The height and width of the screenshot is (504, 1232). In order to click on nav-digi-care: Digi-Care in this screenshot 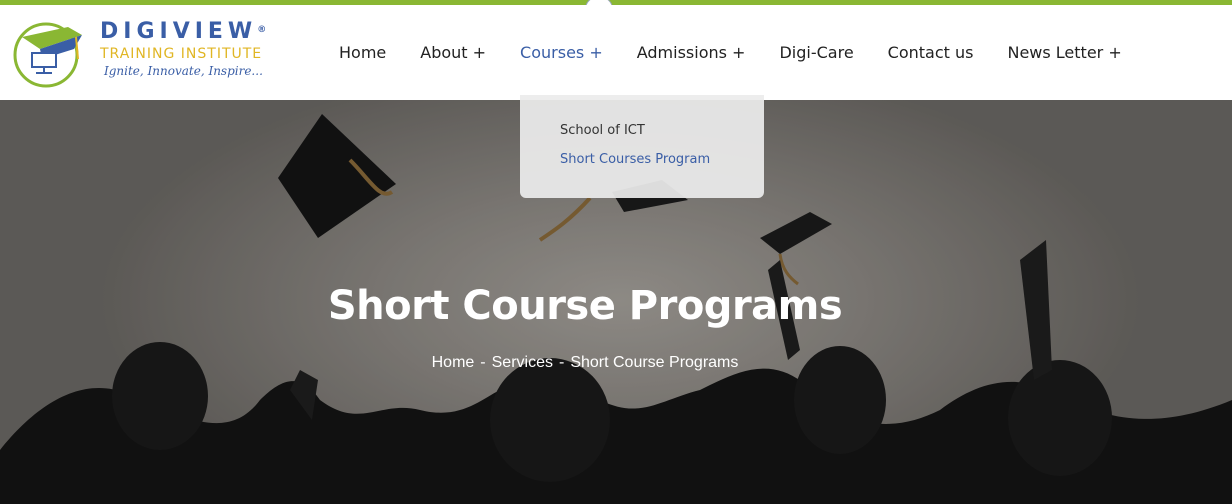, I will do `click(816, 52)`.